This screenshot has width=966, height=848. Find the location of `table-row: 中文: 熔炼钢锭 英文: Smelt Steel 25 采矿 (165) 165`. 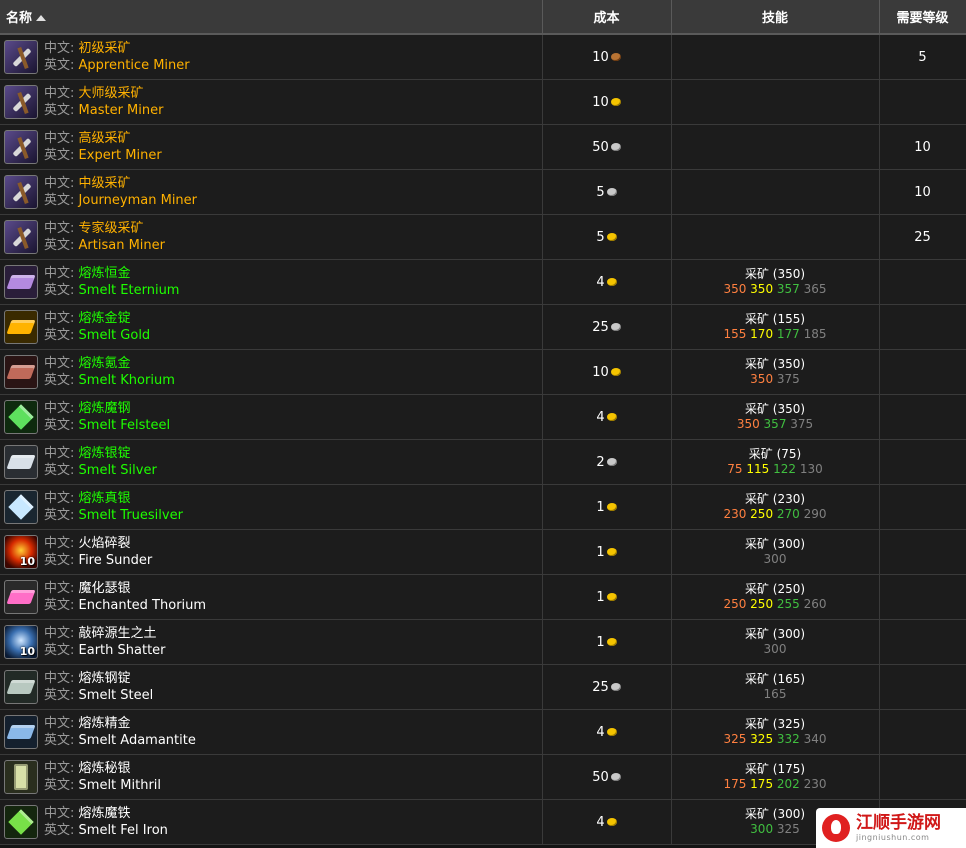

table-row: 中文: 熔炼钢锭 英文: Smelt Steel 25 采矿 (165) 165 is located at coordinates (483, 687).